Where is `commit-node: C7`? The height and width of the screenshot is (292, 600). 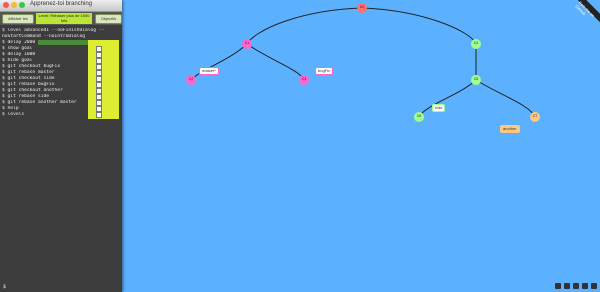 commit-node: C7 is located at coordinates (535, 117).